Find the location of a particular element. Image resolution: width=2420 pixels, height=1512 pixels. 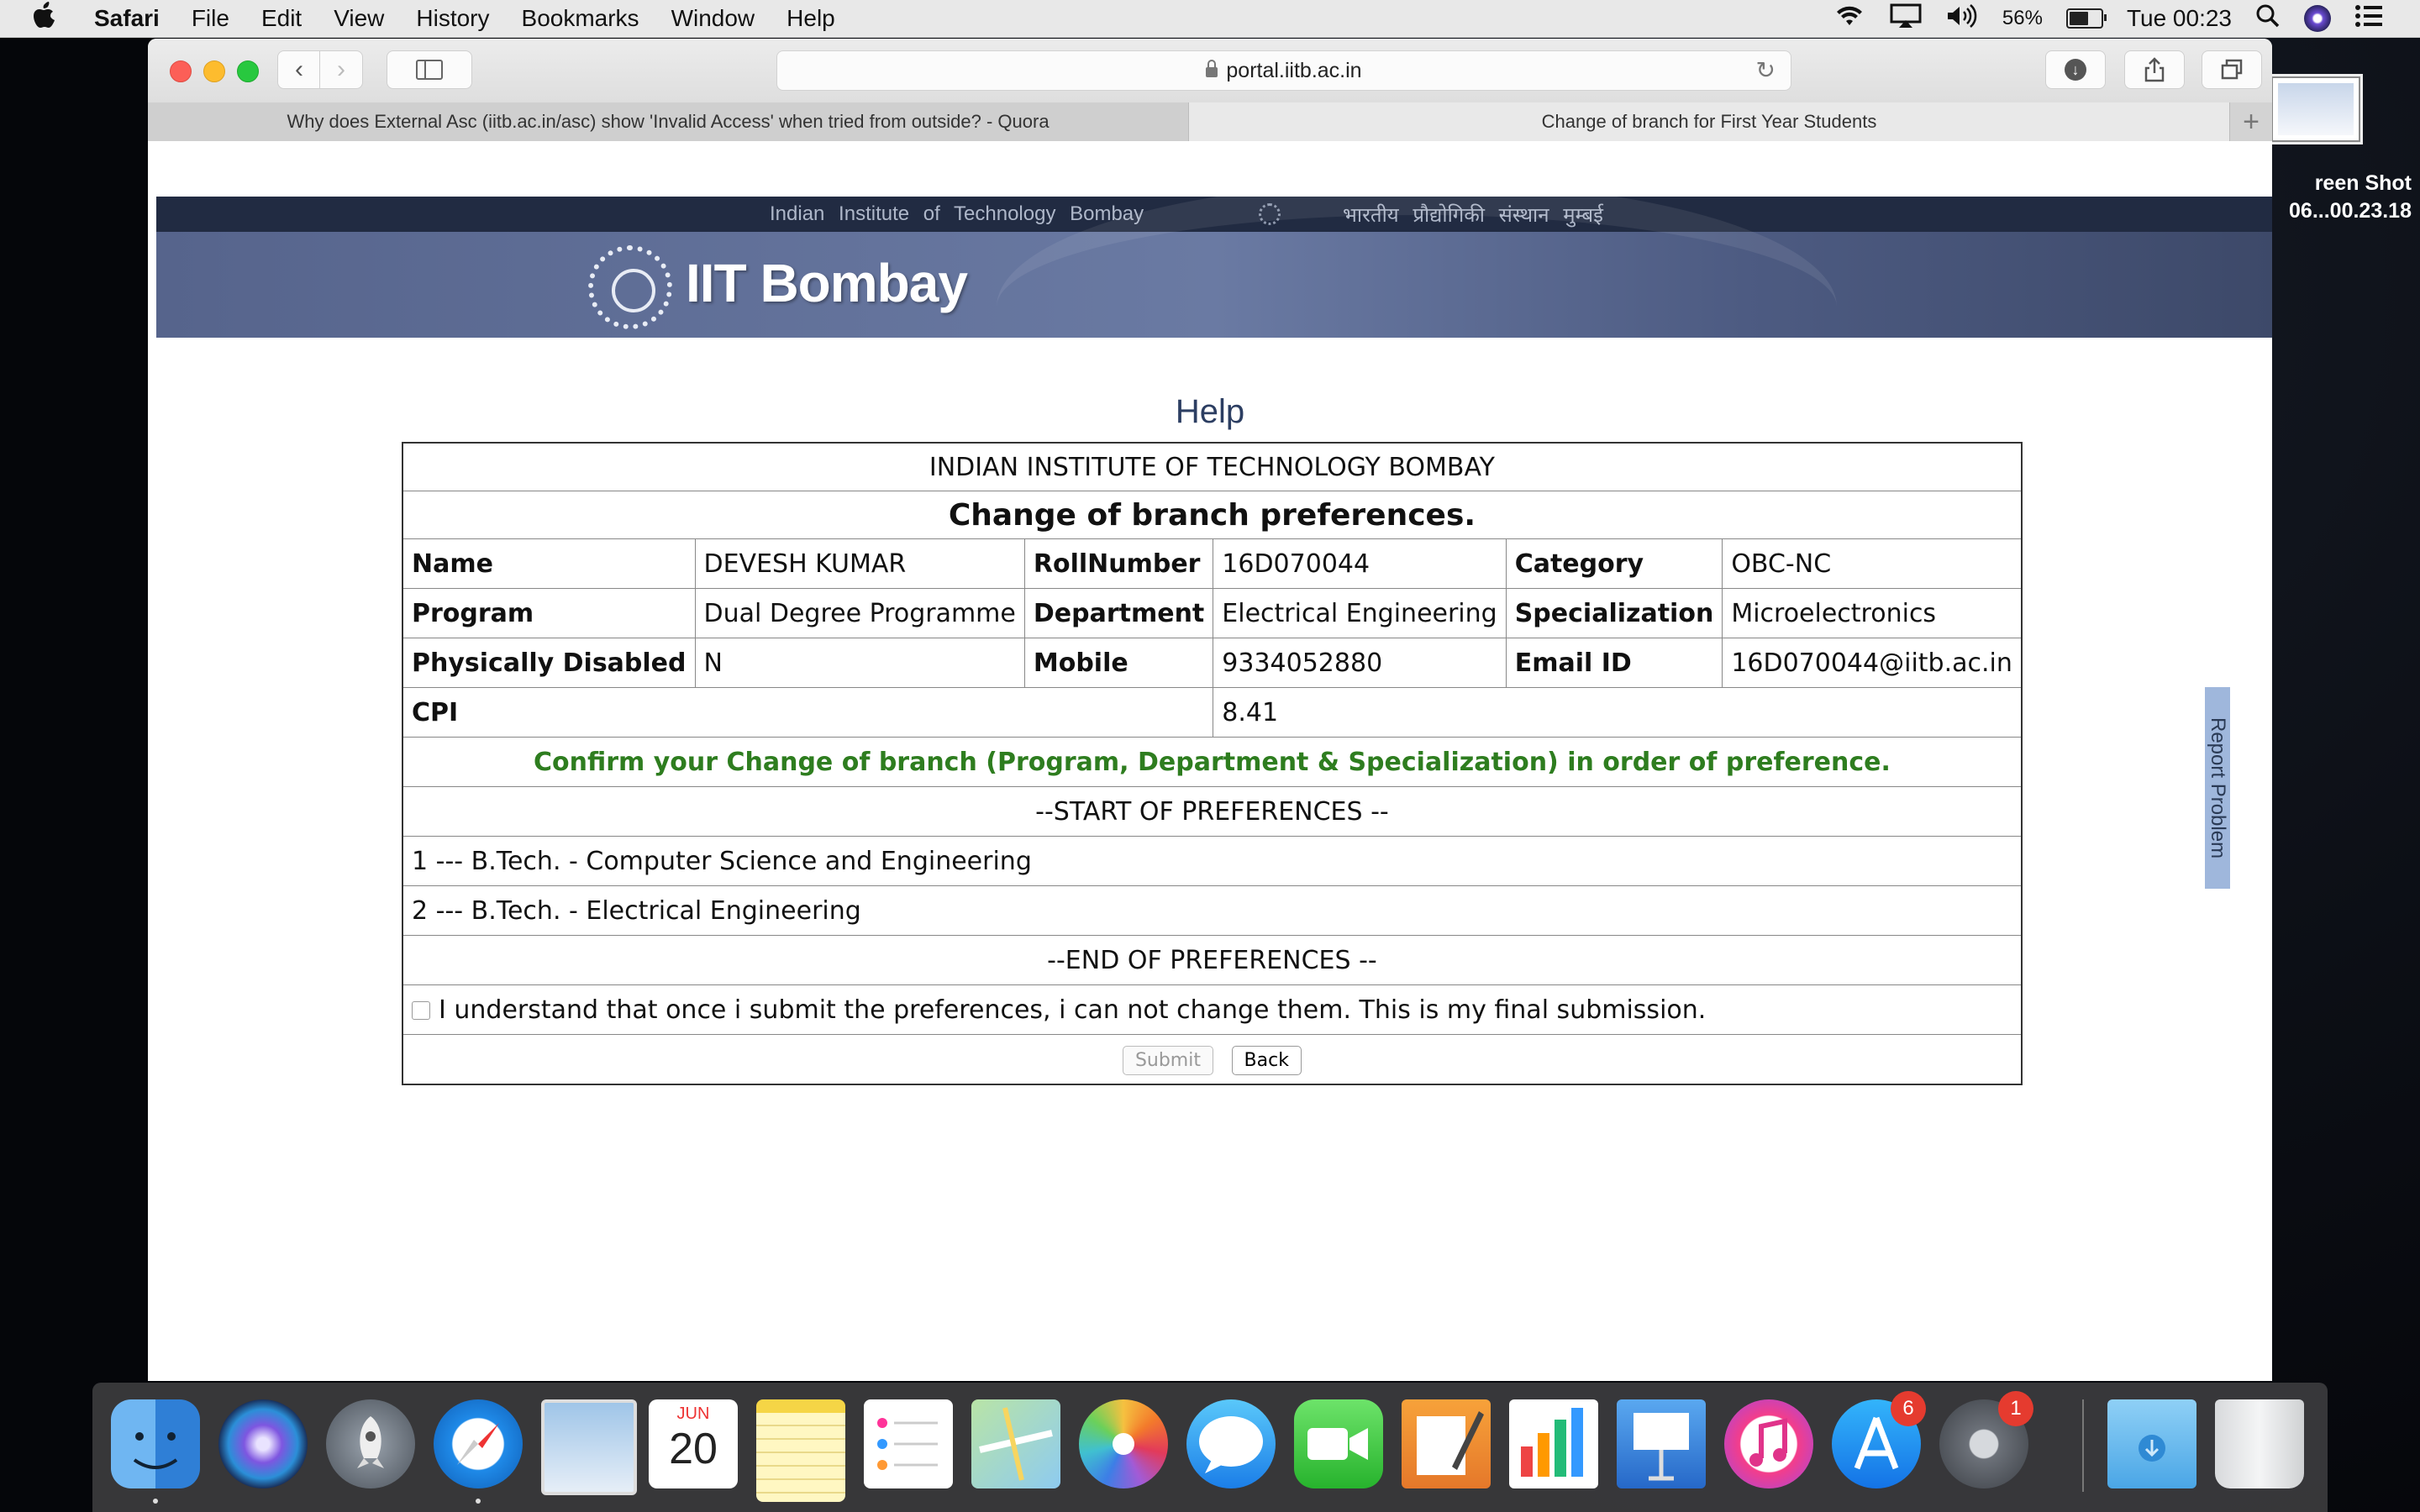

back-page-button: Back is located at coordinates (1266, 1060).